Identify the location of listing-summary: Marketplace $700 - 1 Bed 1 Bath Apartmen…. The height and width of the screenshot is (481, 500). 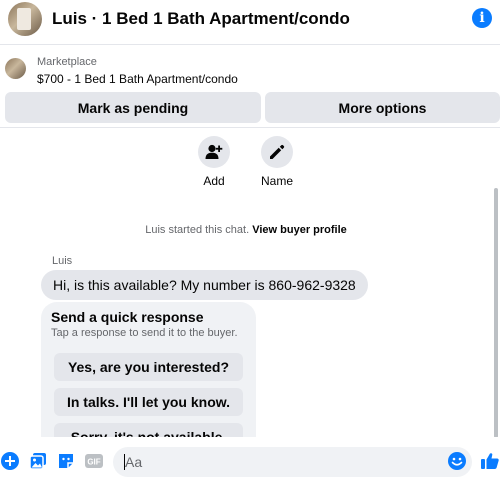
(250, 70).